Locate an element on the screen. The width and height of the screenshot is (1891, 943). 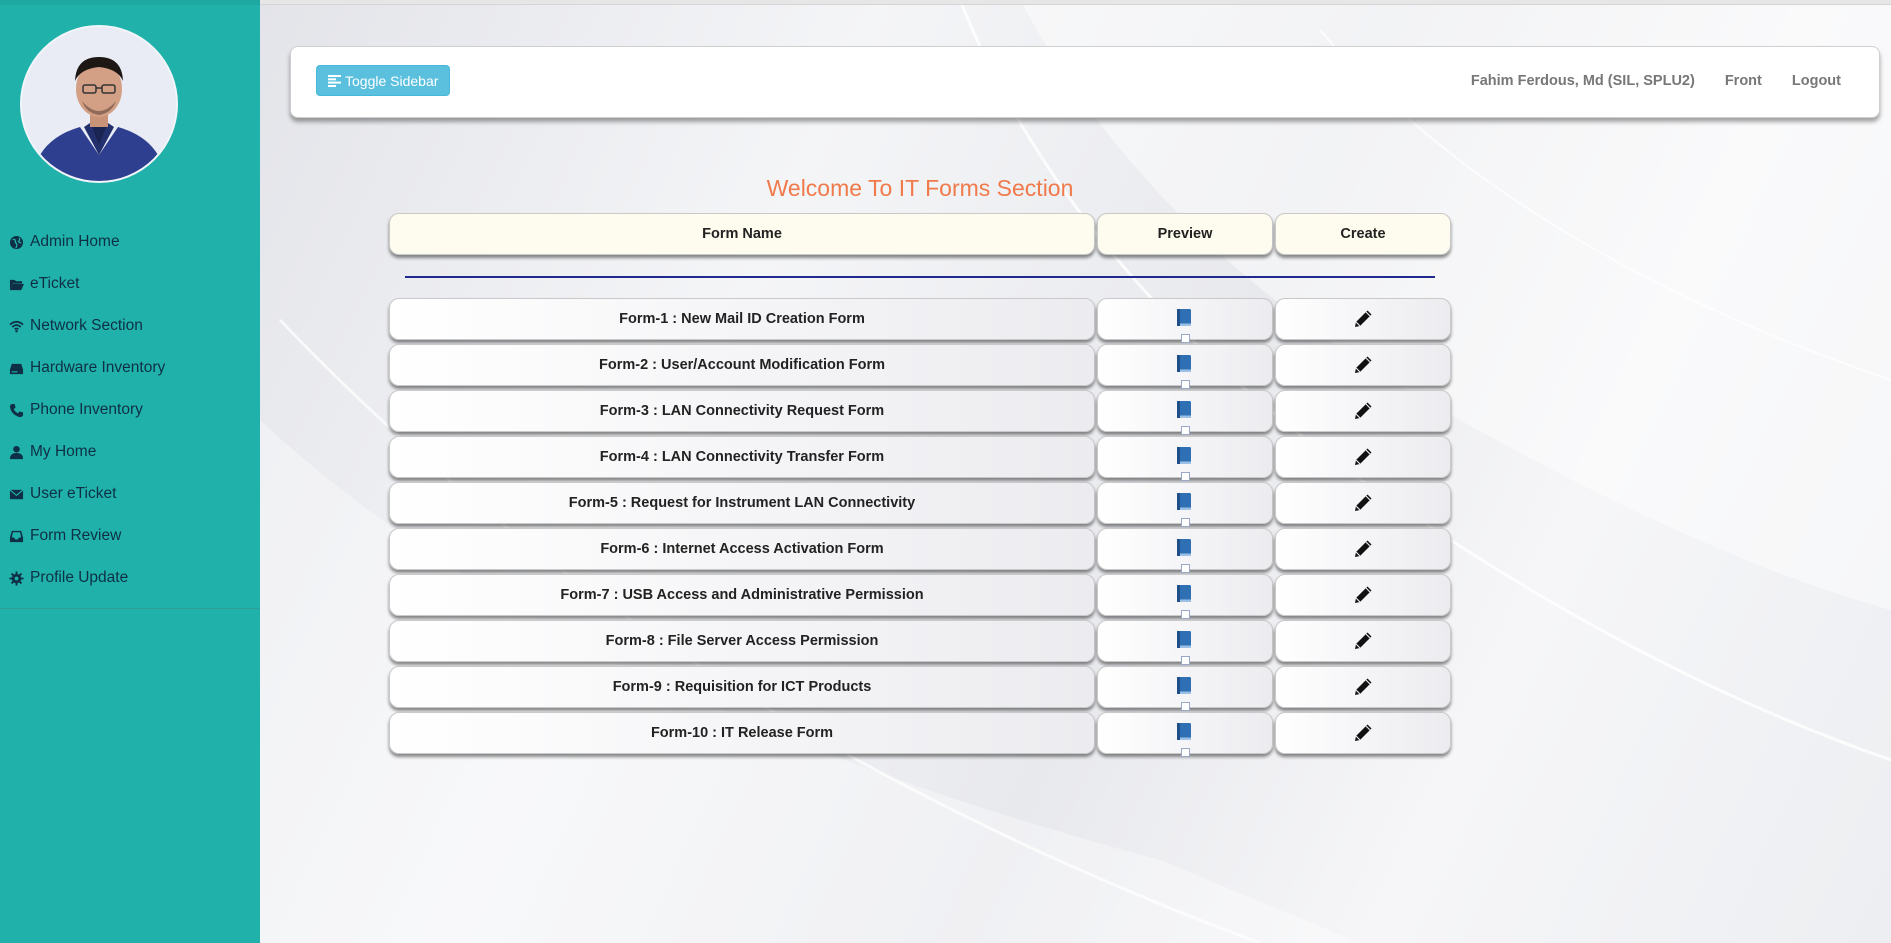
wifi-icon is located at coordinates (18, 326).